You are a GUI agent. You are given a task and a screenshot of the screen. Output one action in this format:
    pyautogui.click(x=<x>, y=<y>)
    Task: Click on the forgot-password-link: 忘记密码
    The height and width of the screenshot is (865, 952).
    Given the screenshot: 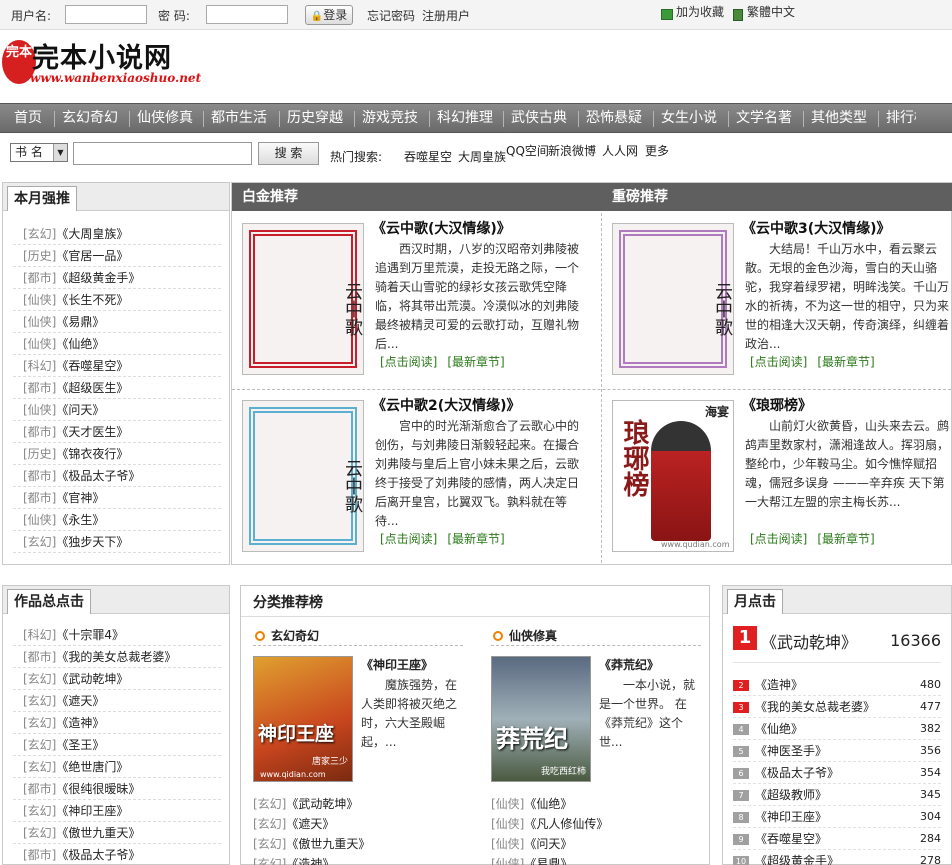 What is the action you would take?
    pyautogui.click(x=391, y=15)
    